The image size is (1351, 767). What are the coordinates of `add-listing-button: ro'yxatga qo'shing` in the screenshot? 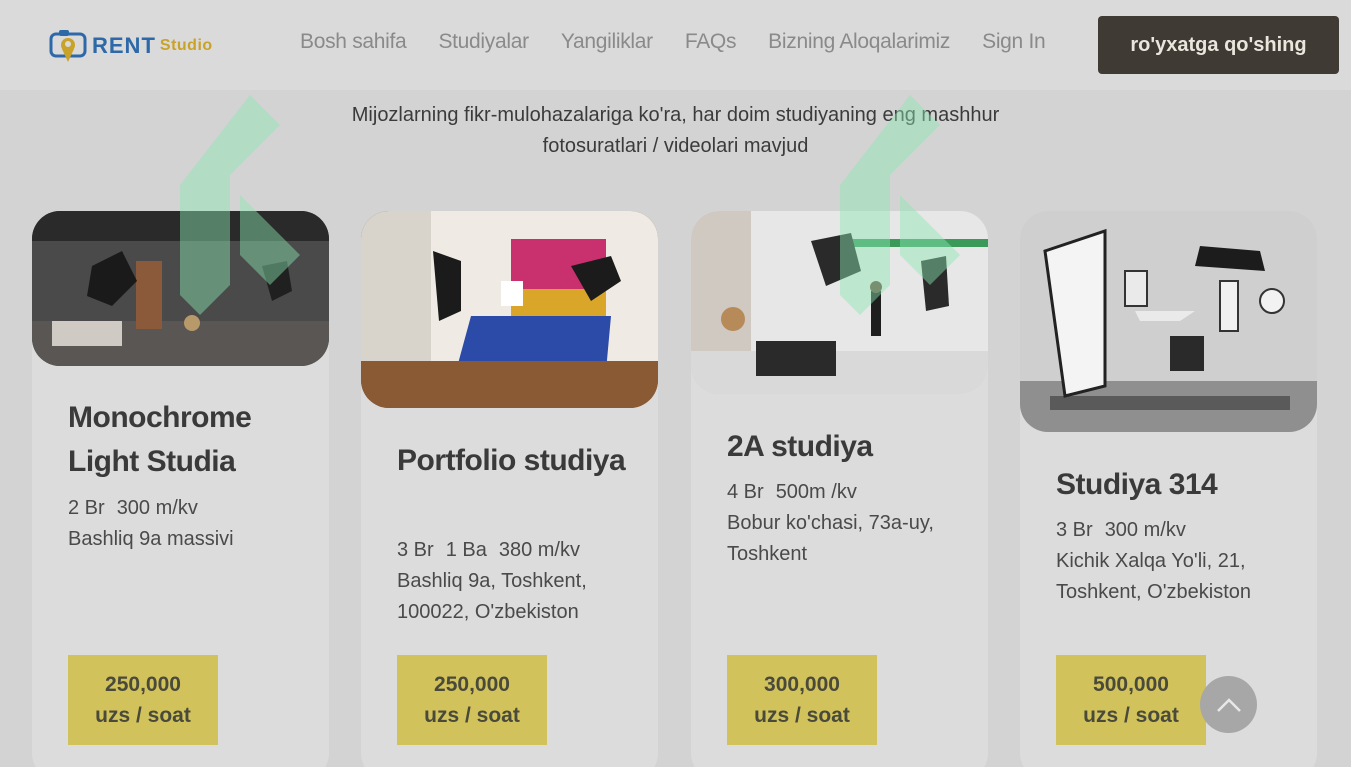 It's located at (1218, 45).